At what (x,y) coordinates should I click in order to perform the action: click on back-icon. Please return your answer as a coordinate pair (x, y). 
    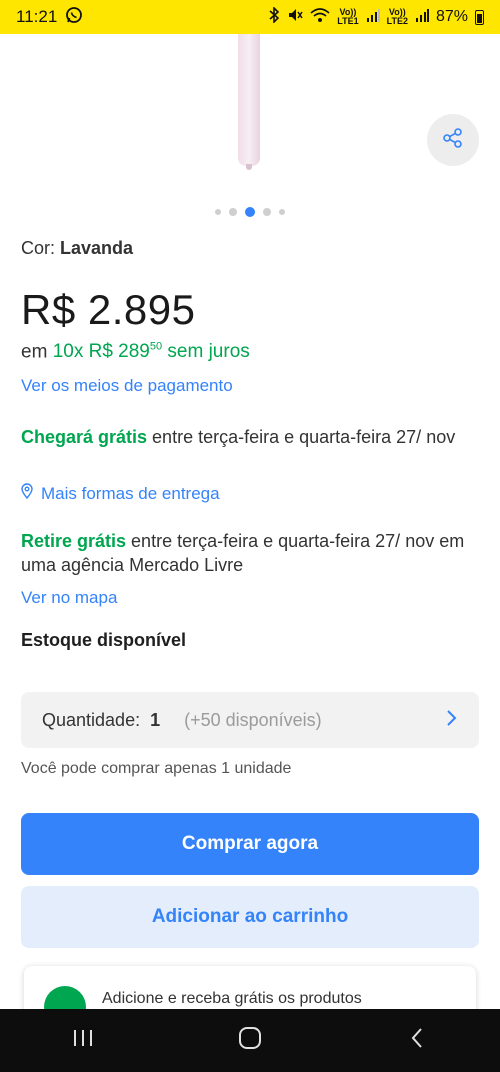
    Looking at the image, I should click on (417, 1040).